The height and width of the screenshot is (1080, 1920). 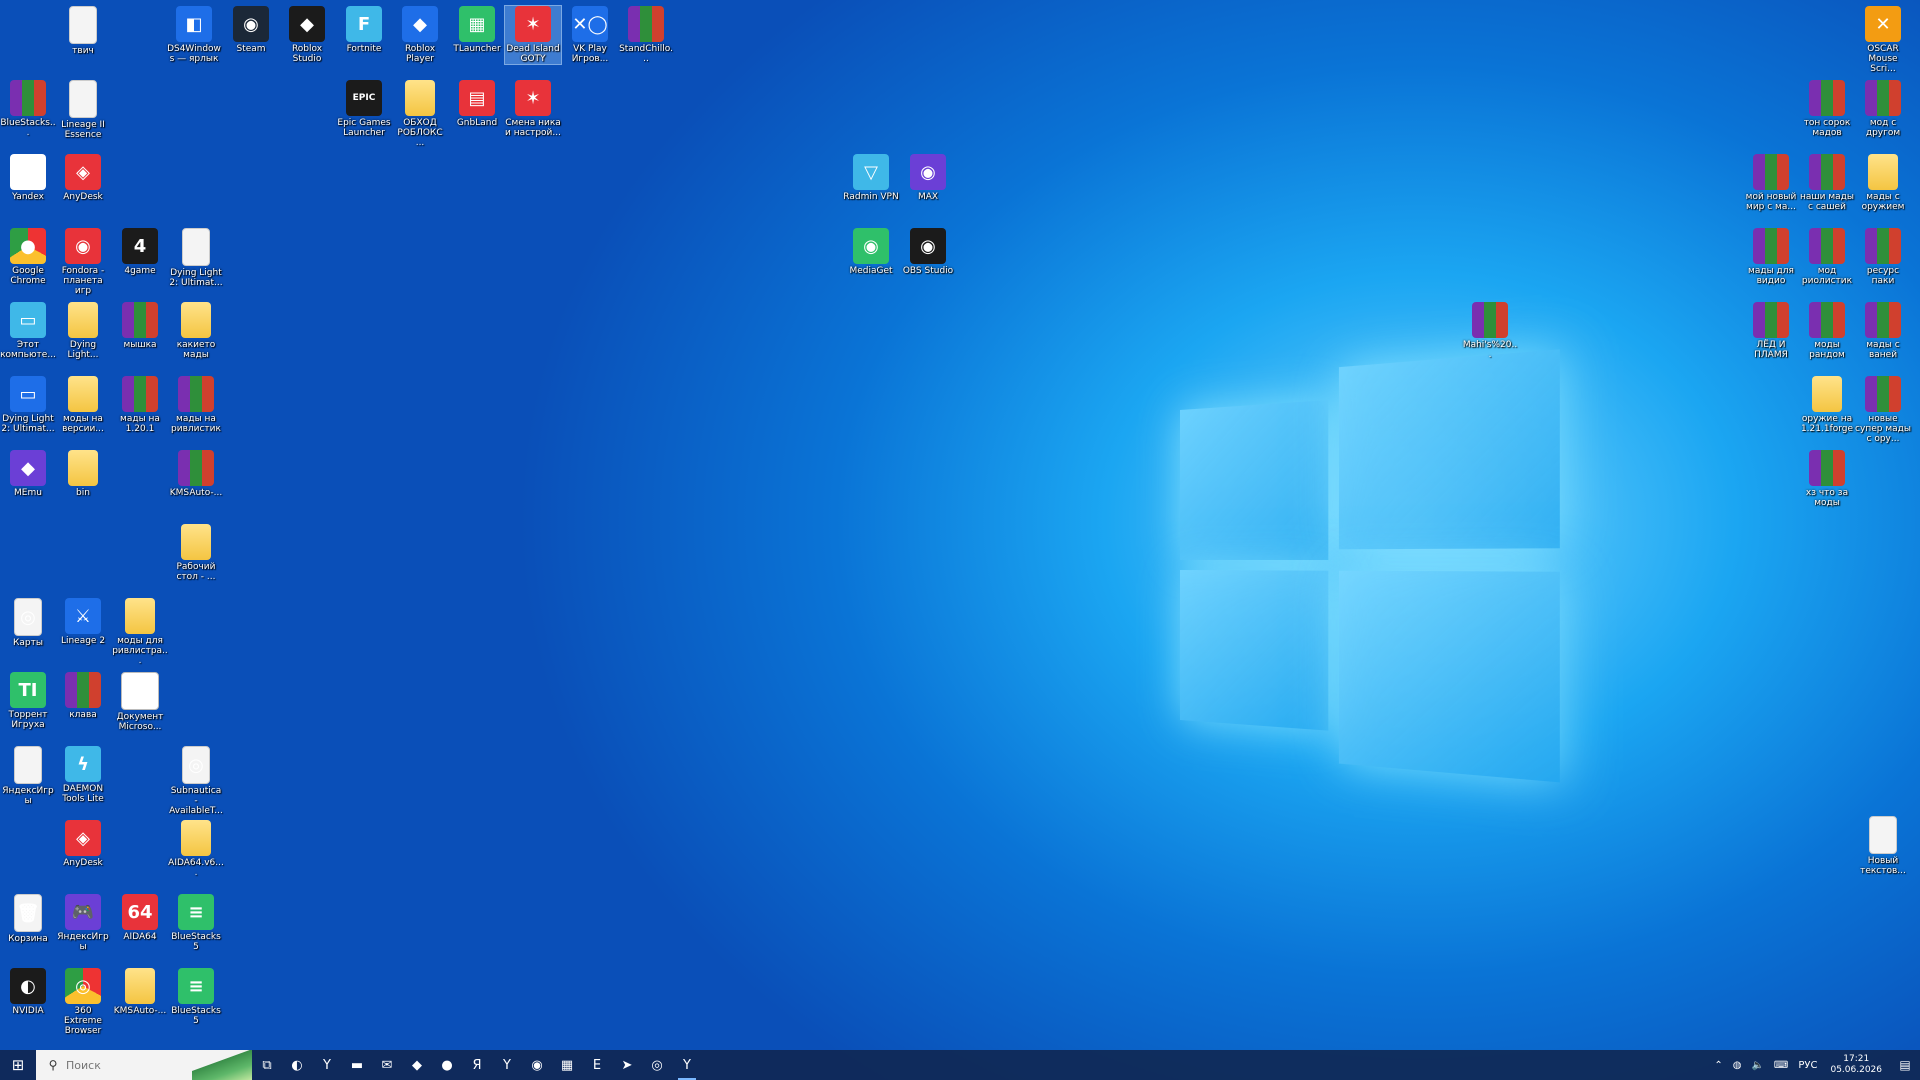 I want to click on roblox-icon: ◆, so click(x=417, y=1065).